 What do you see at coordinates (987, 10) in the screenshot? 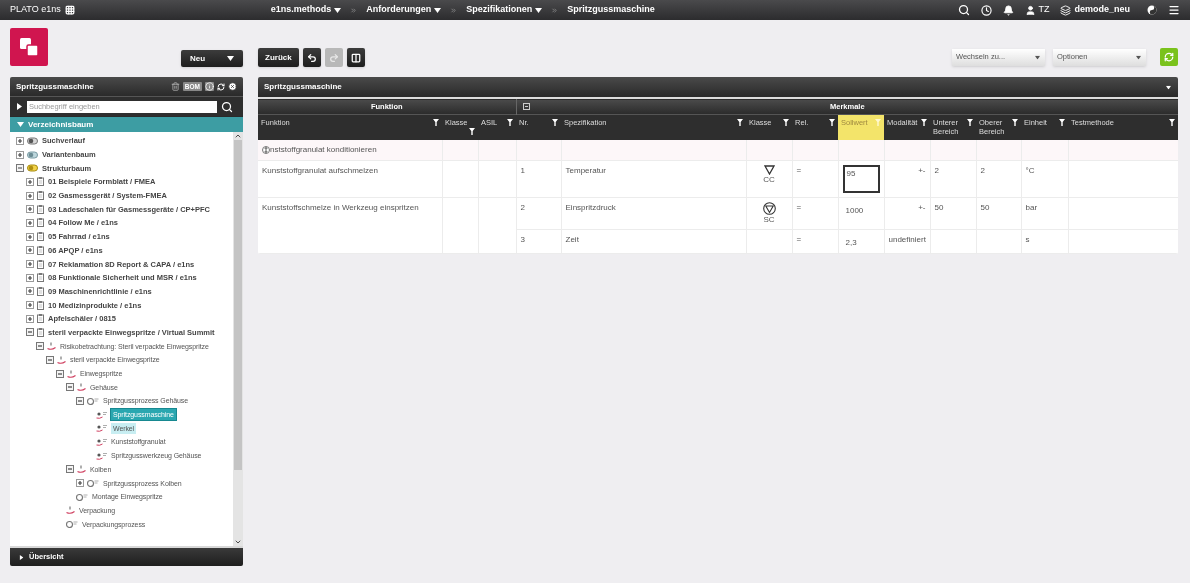
I see `clock-icon` at bounding box center [987, 10].